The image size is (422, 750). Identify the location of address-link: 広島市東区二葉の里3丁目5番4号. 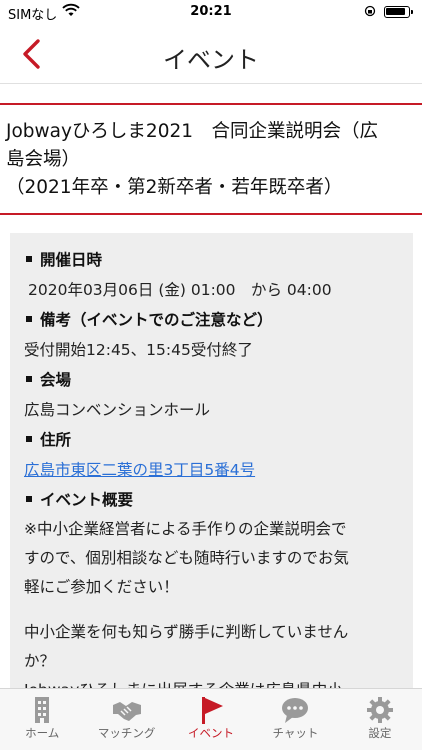
(139, 470).